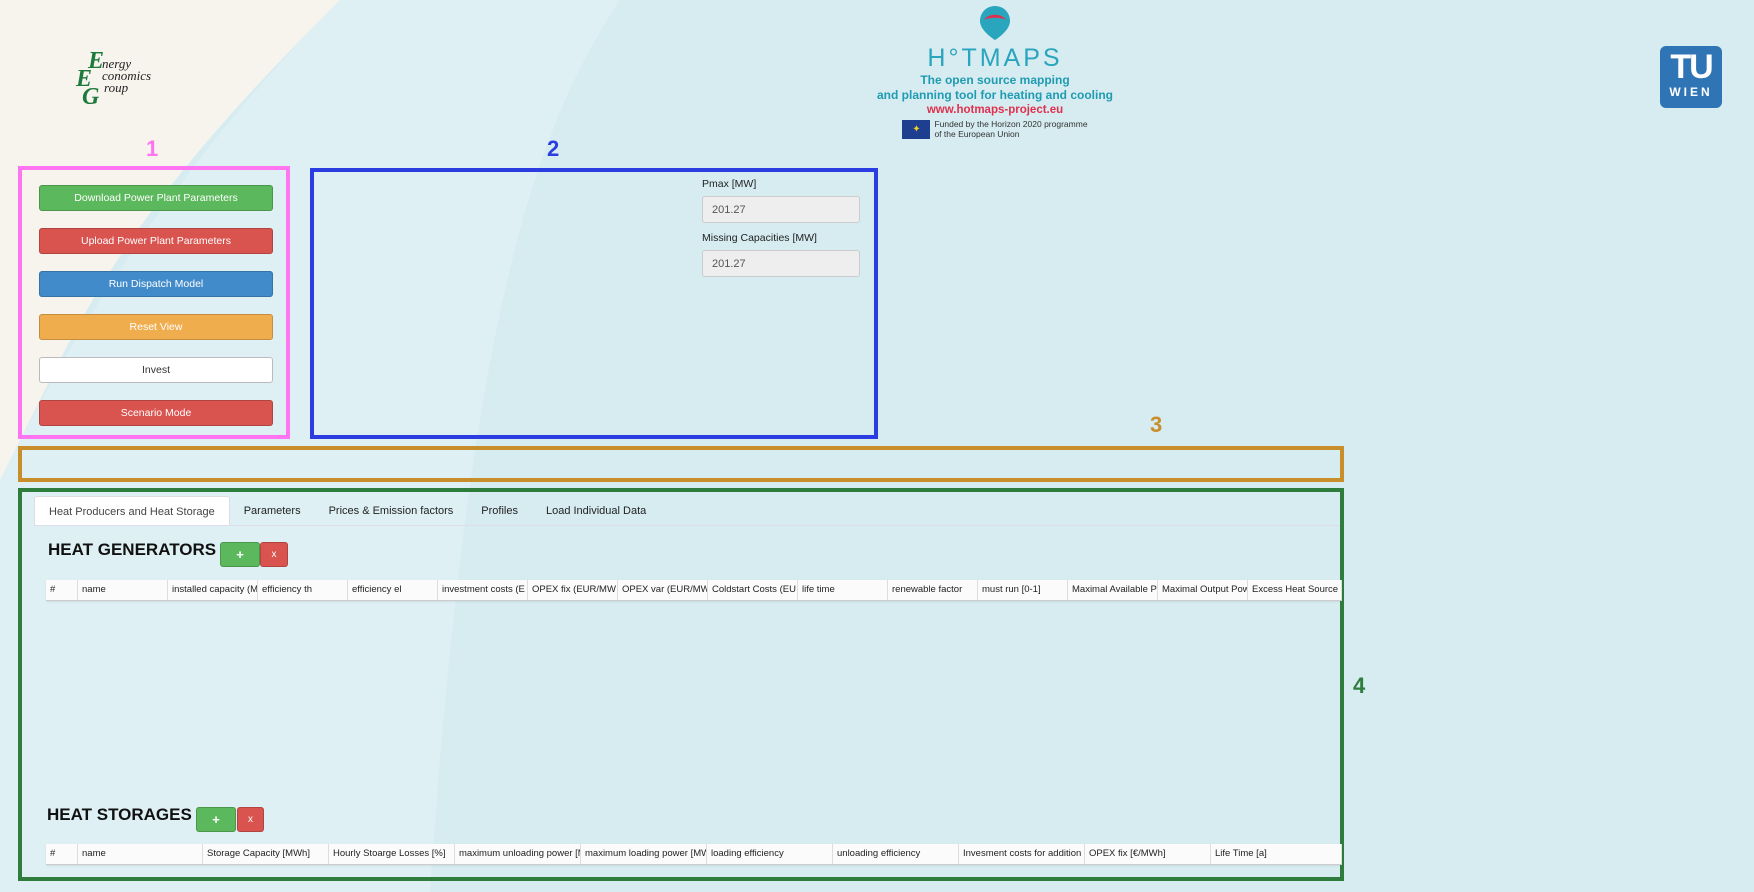  What do you see at coordinates (995, 23) in the screenshot?
I see `map-pin-icon` at bounding box center [995, 23].